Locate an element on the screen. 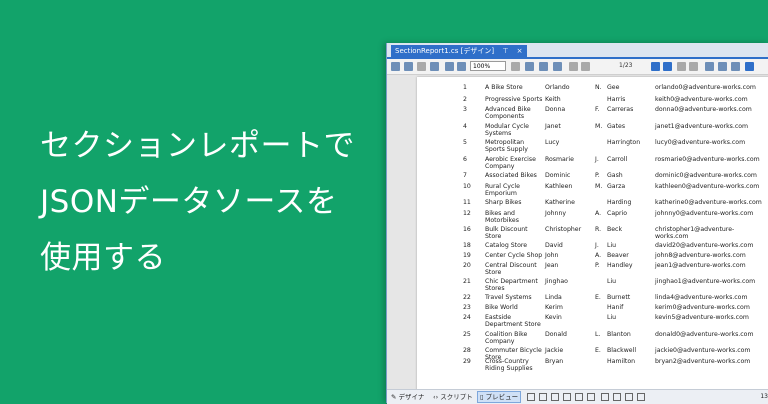 The width and height of the screenshot is (768, 404). zoom-select: 100% is located at coordinates (488, 66).